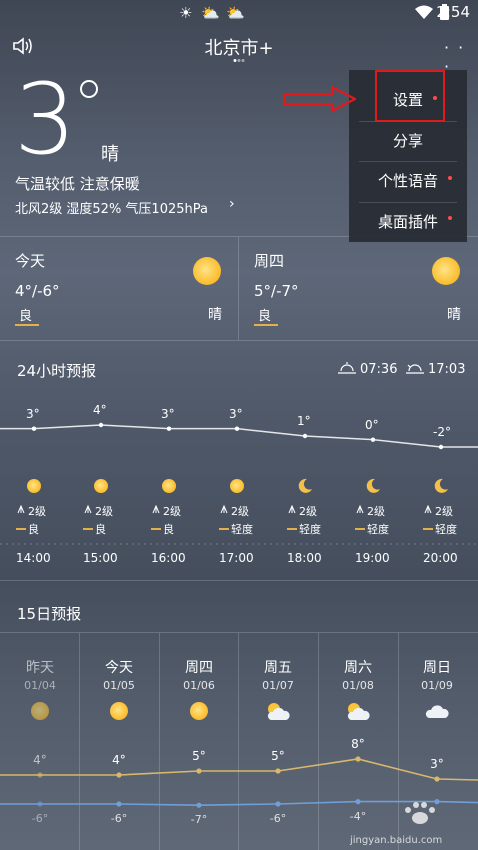 The image size is (478, 850). I want to click on menu-item-widget: 桌面插件, so click(408, 222).